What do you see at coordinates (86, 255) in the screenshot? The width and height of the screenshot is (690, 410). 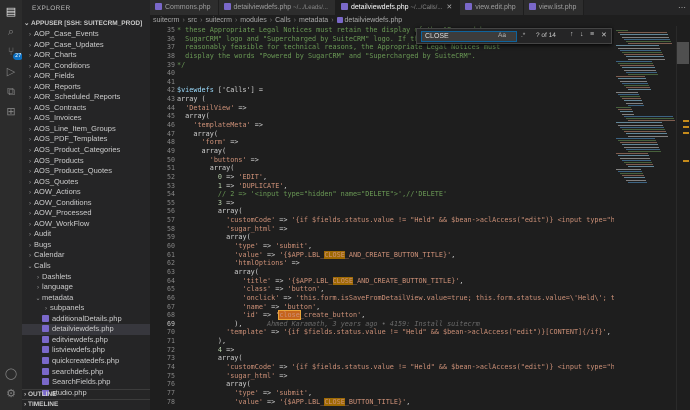 I see `tree-folder: › Calendar` at bounding box center [86, 255].